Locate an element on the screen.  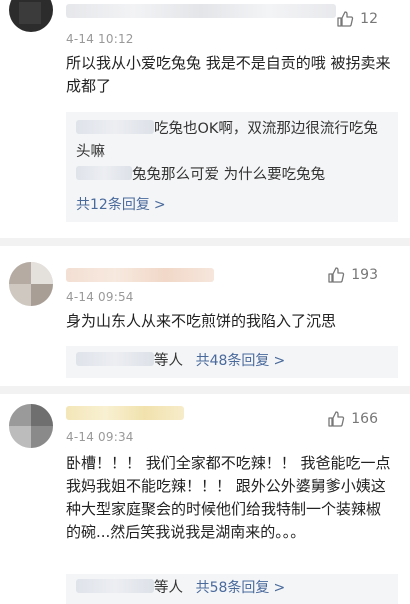
like-count: 193 is located at coordinates (364, 275).